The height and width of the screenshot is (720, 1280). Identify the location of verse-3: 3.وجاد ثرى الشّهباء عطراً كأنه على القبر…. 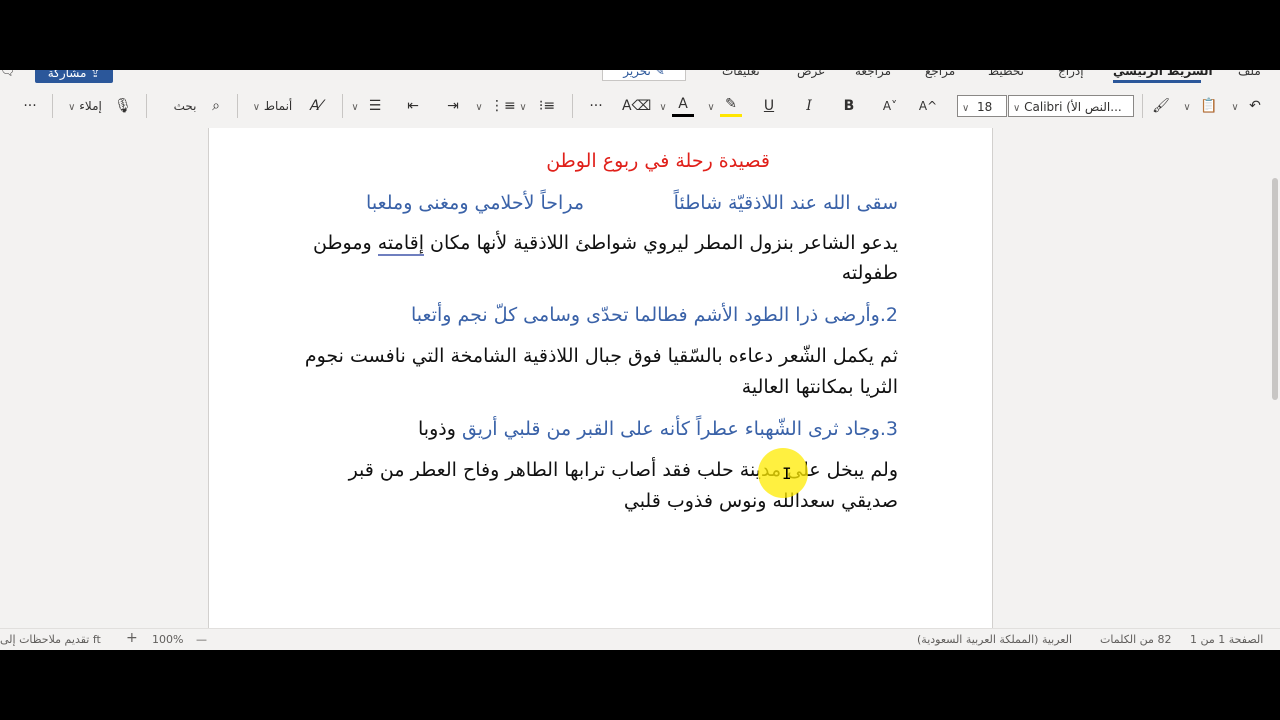
(658, 429).